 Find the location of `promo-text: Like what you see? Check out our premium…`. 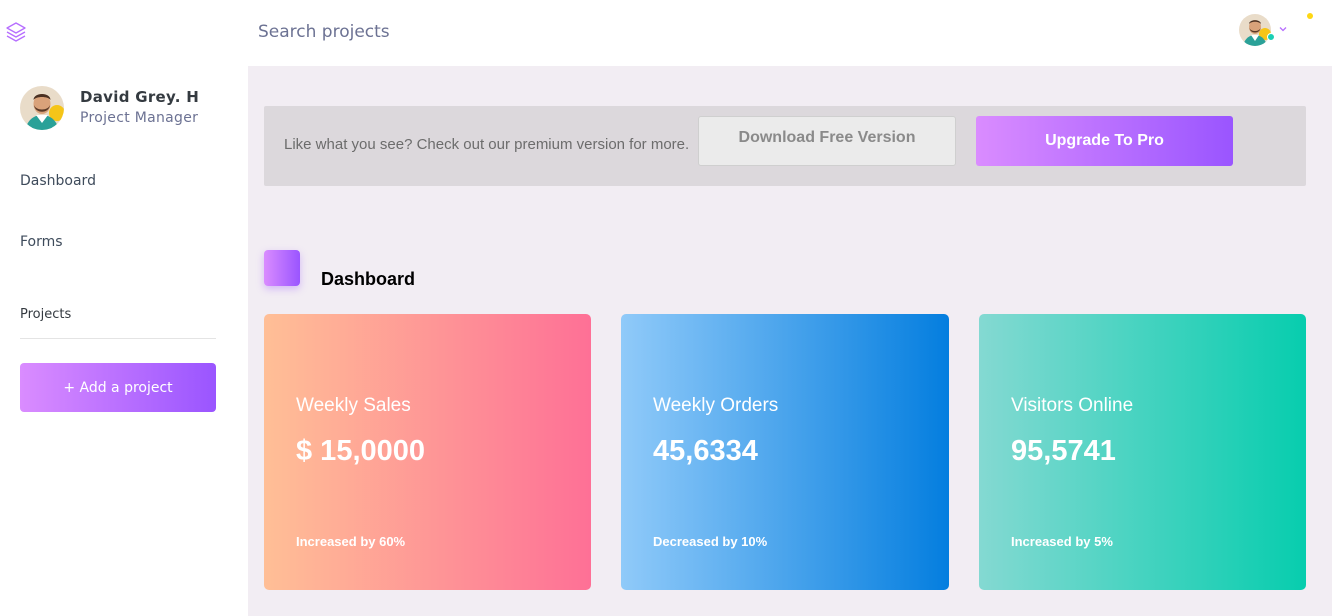

promo-text: Like what you see? Check out our premium… is located at coordinates (487, 144).